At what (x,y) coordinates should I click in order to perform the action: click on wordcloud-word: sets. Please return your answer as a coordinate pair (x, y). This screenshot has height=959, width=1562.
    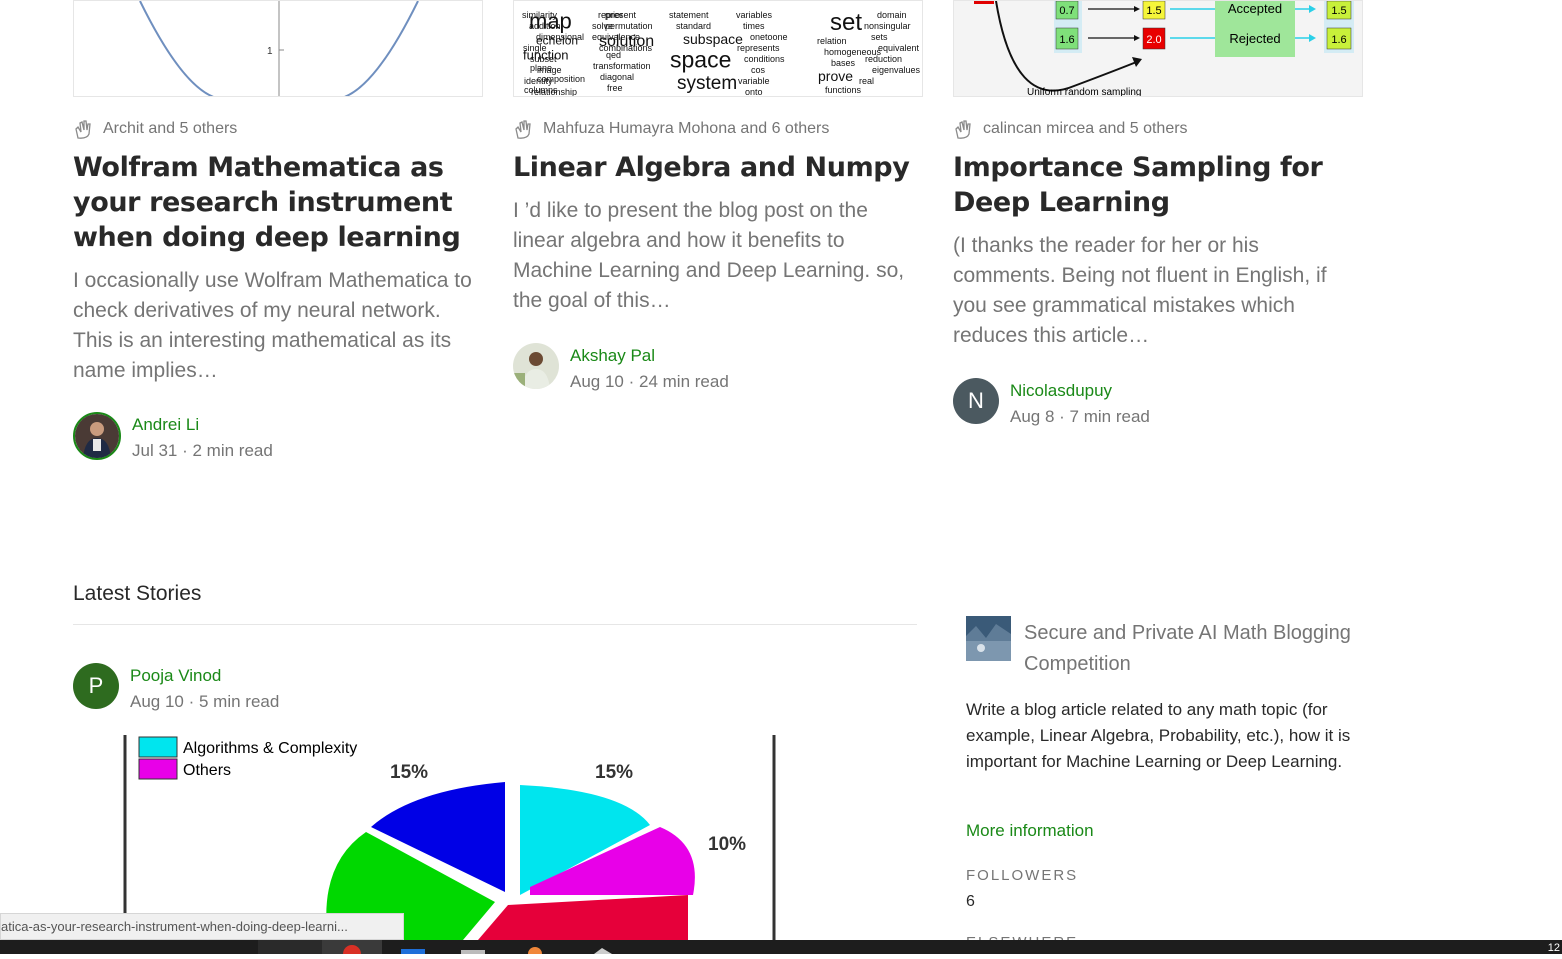
    Looking at the image, I should click on (879, 37).